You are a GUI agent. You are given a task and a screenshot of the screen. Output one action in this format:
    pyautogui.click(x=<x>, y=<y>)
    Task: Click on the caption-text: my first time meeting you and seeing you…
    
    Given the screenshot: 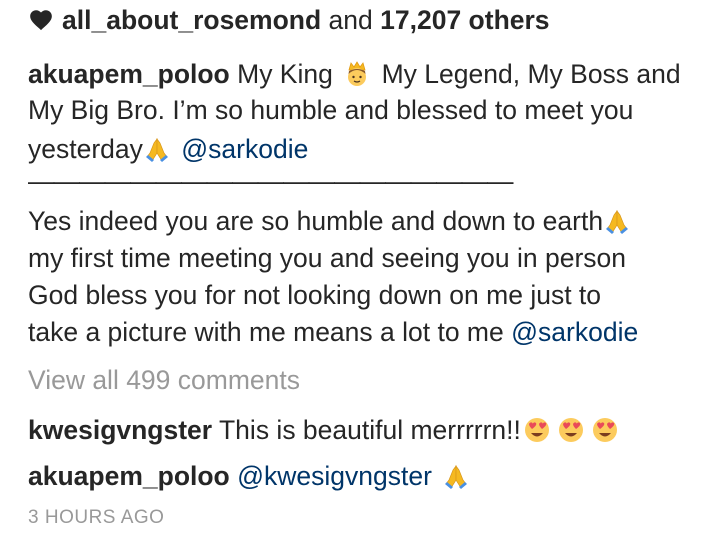 What is the action you would take?
    pyautogui.click(x=327, y=258)
    